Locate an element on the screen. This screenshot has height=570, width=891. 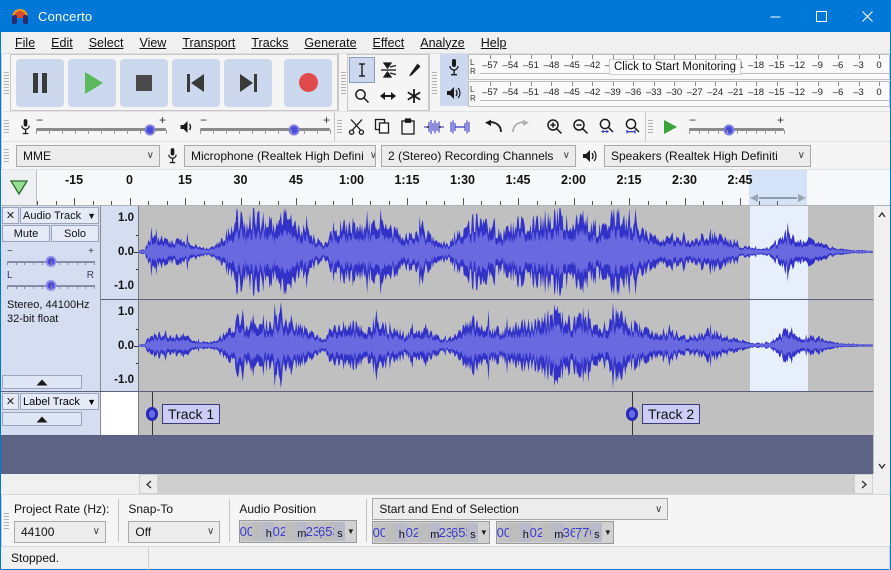
playback-meter-button is located at coordinates (454, 93).